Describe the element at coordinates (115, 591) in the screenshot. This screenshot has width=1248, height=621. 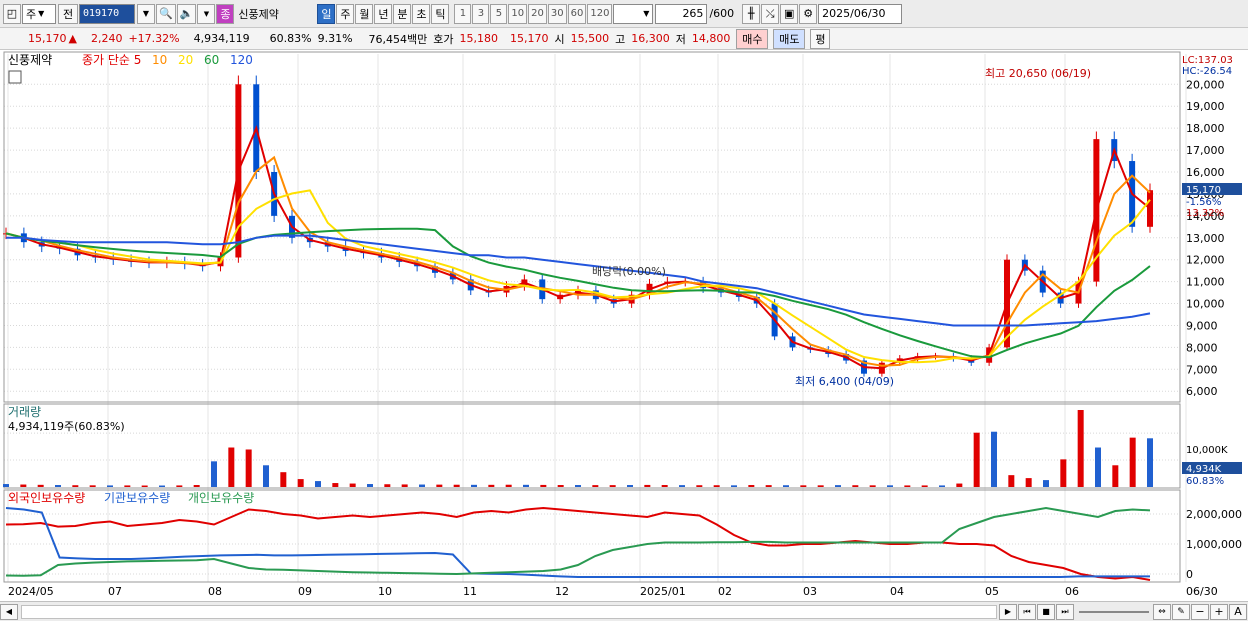
I see `date-tick-label: 07` at that location.